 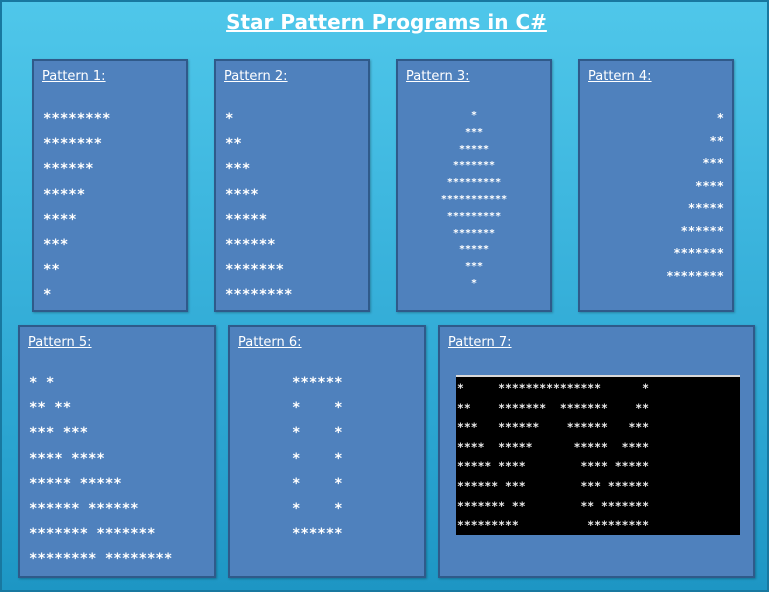 What do you see at coordinates (553, 505) in the screenshot?
I see `console-line: ******* ** ** *******` at bounding box center [553, 505].